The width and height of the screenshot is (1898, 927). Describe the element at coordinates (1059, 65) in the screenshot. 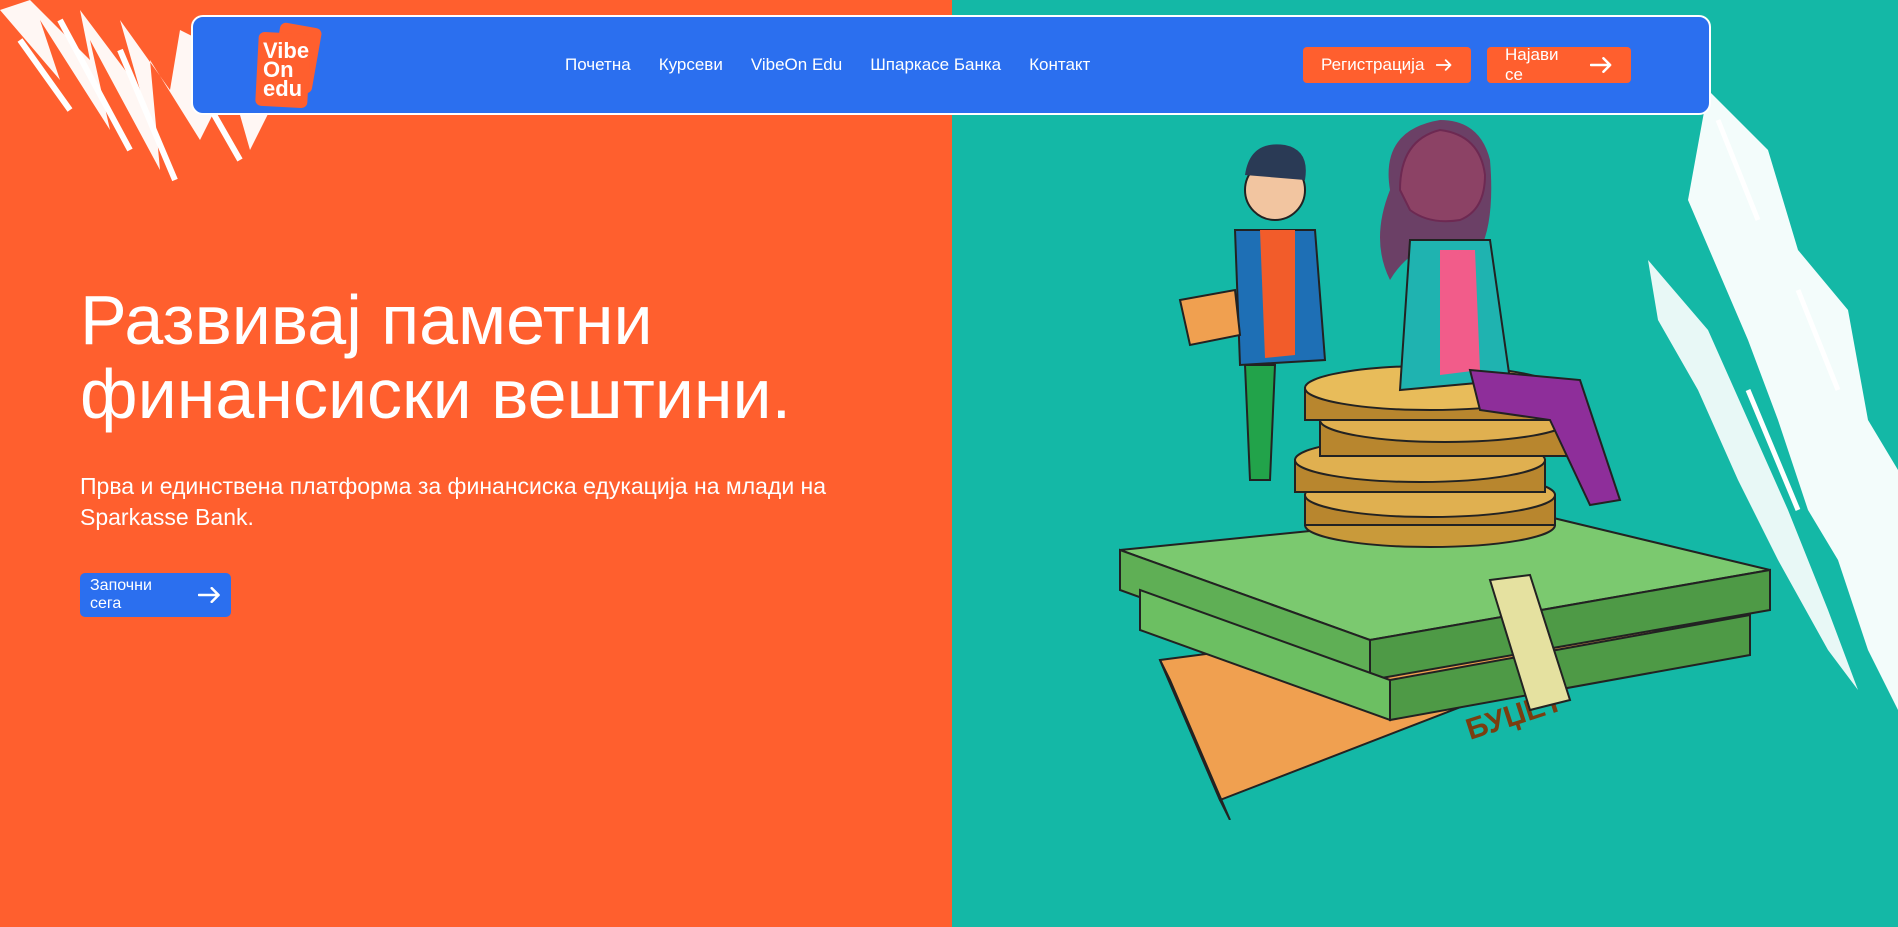

I see `nav-link-contact: Контакт` at that location.